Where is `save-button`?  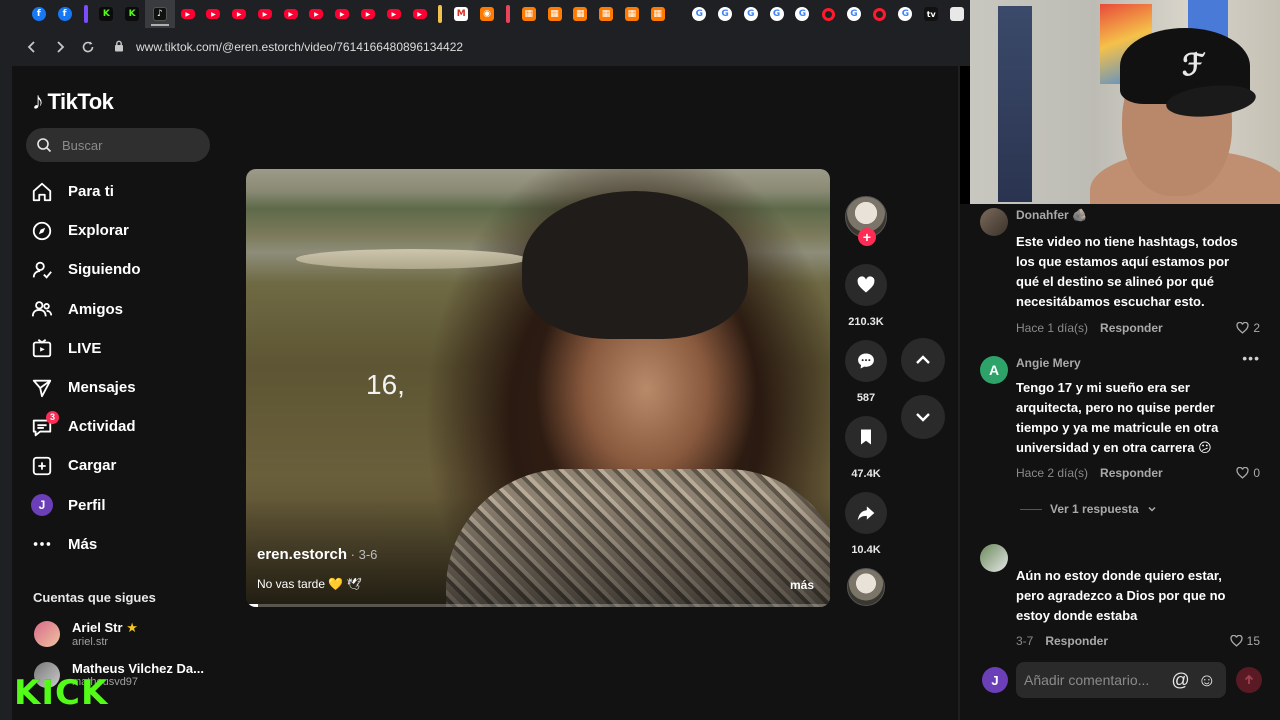
save-button is located at coordinates (866, 437).